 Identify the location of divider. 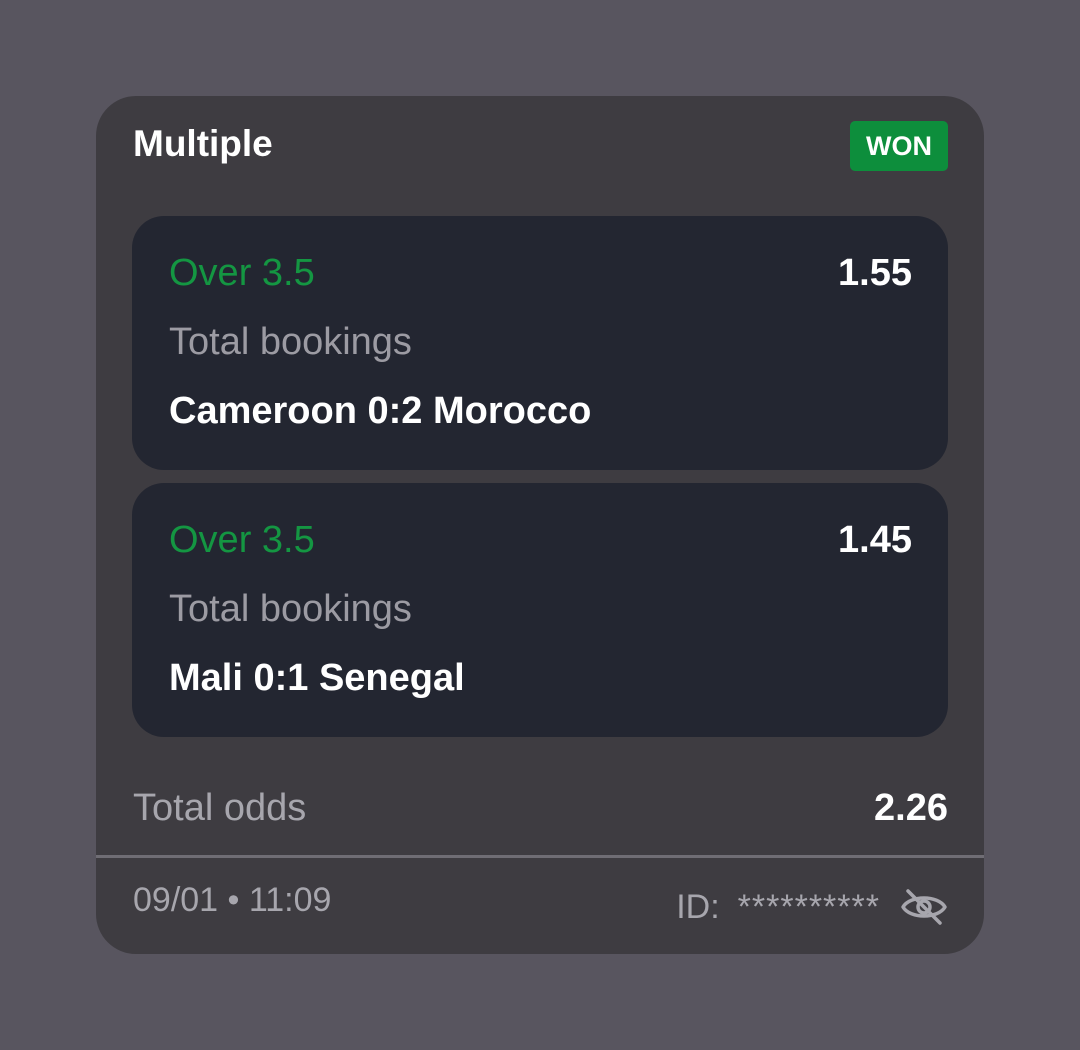
(540, 856).